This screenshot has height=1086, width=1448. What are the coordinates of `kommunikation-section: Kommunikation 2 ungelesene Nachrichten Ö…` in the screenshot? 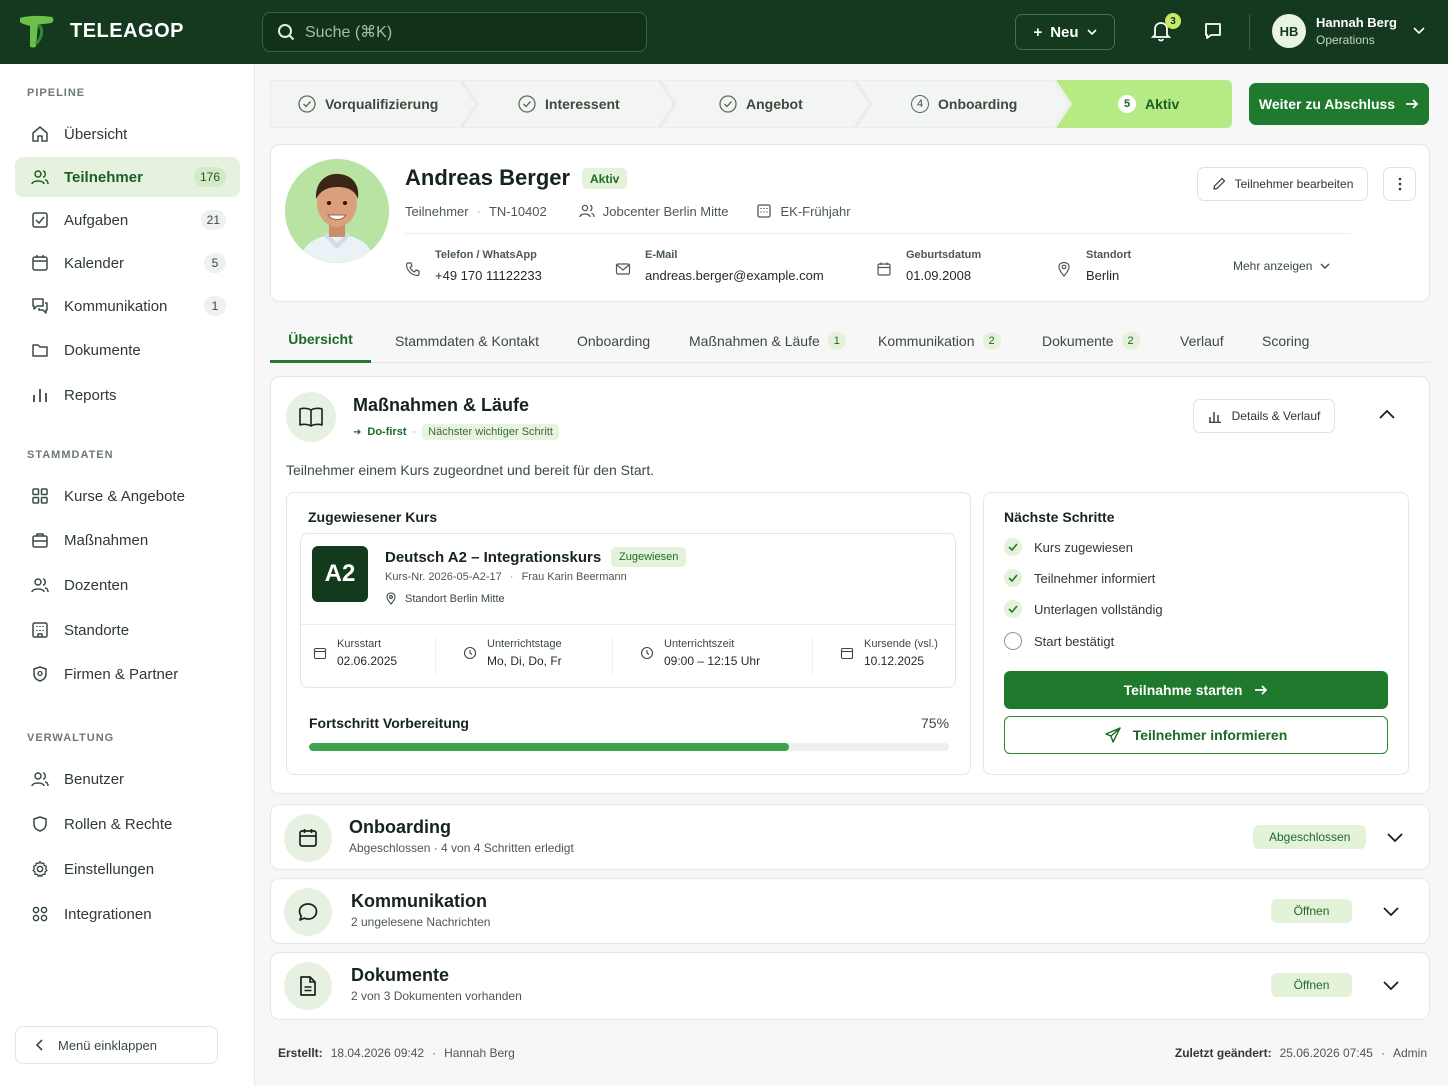 It's located at (850, 911).